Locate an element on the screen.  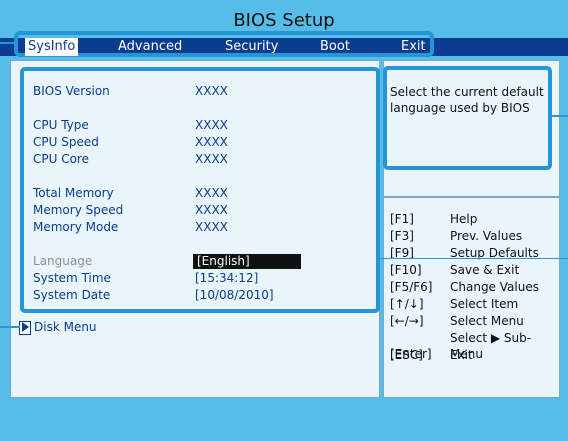
disk-menu-item: Disk Menu is located at coordinates (65, 327).